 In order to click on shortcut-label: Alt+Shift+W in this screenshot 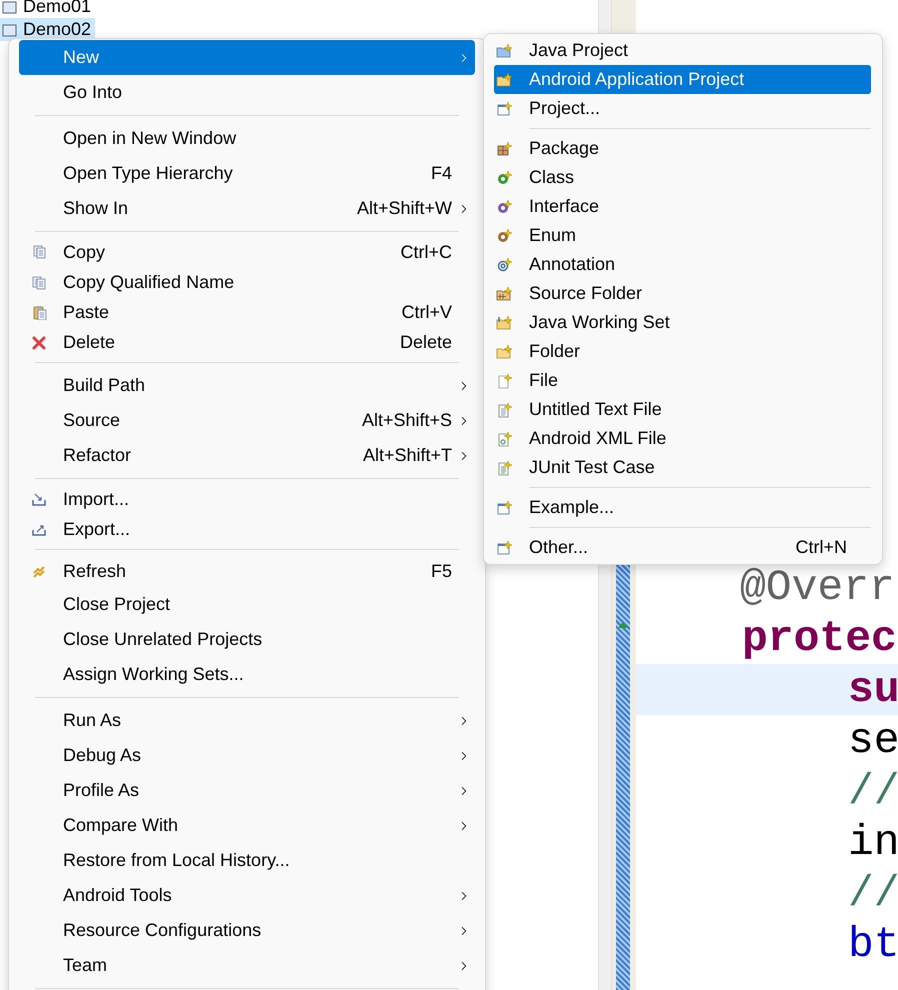, I will do `click(404, 208)`.